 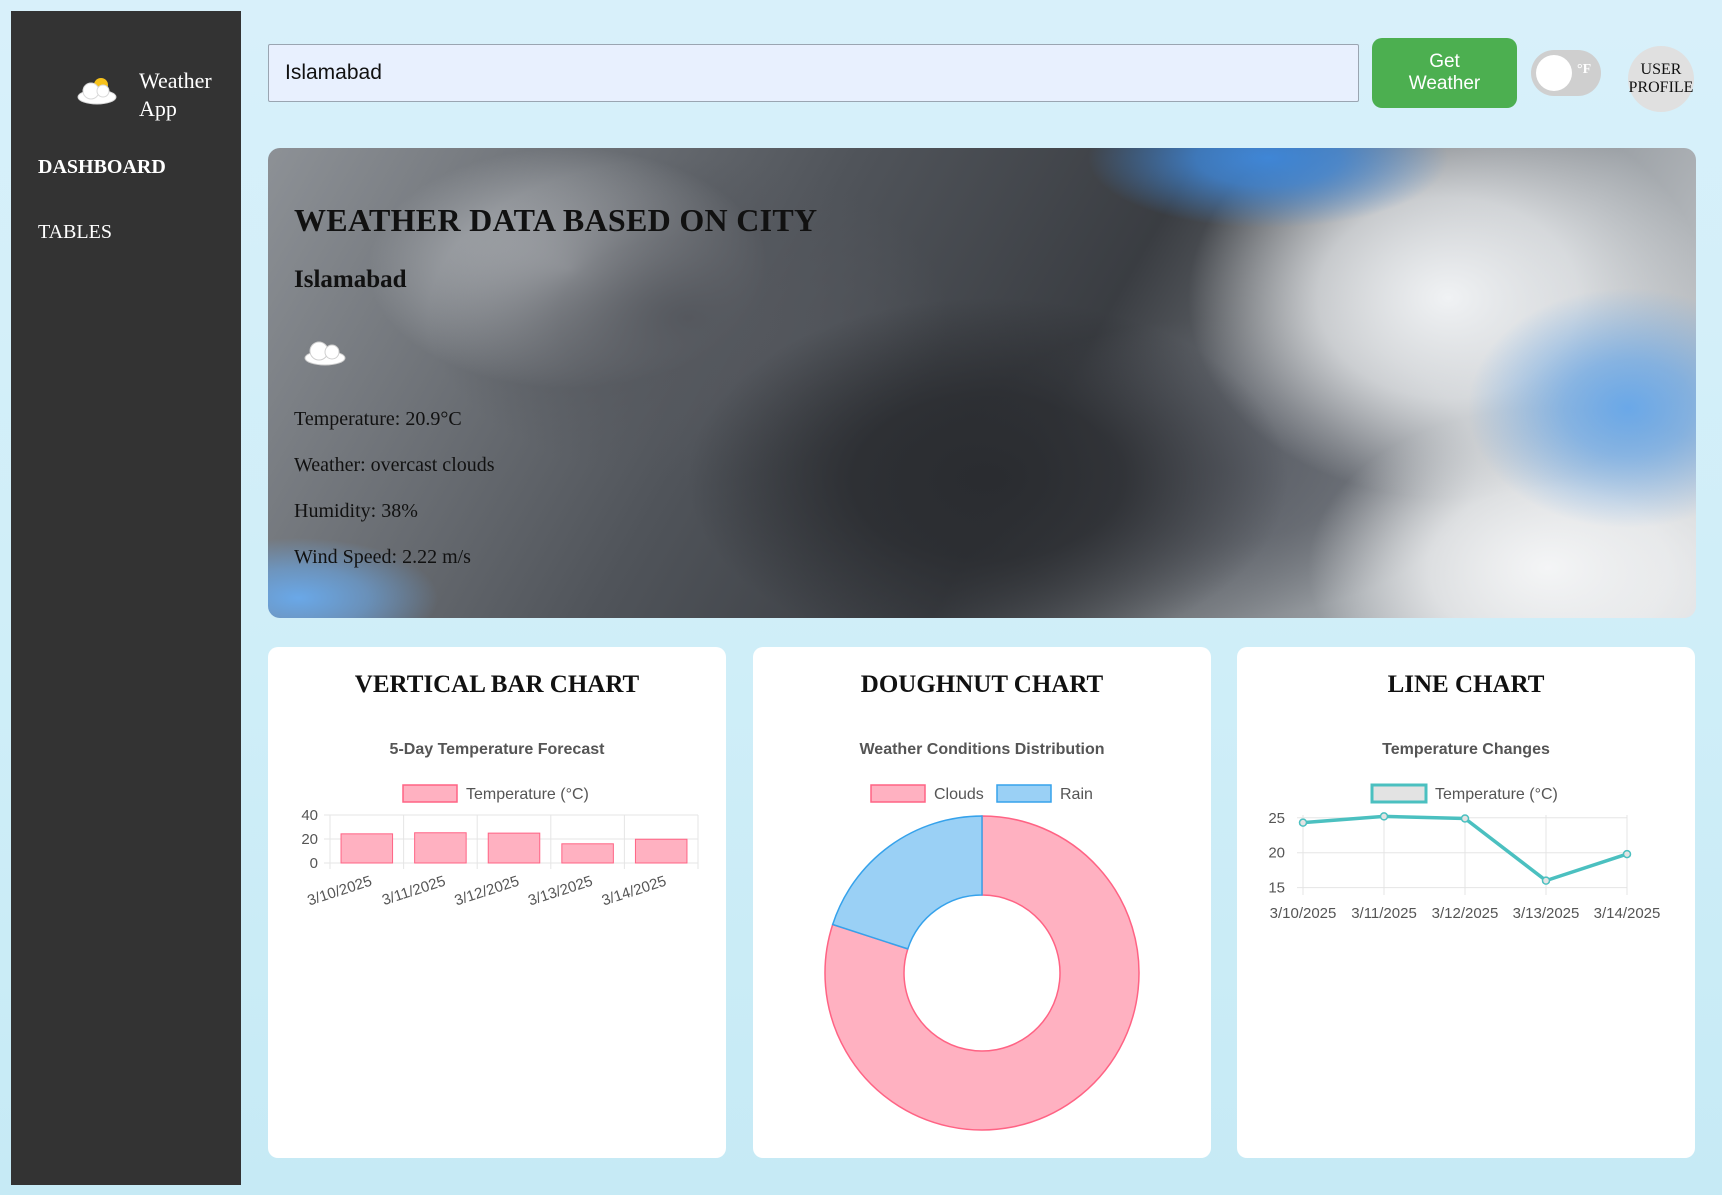 I want to click on y-tick-label: 0, so click(x=314, y=863).